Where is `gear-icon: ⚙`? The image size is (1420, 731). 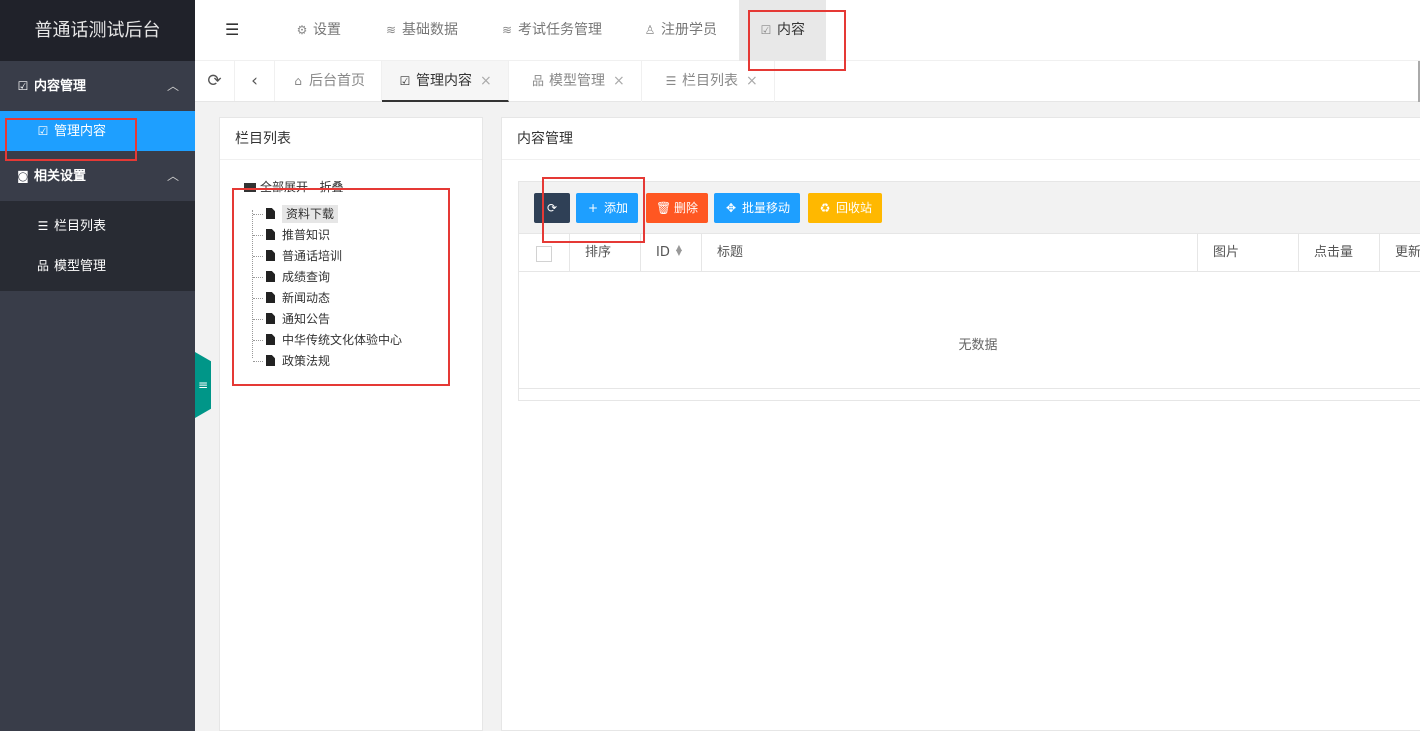 gear-icon: ⚙ is located at coordinates (302, 30).